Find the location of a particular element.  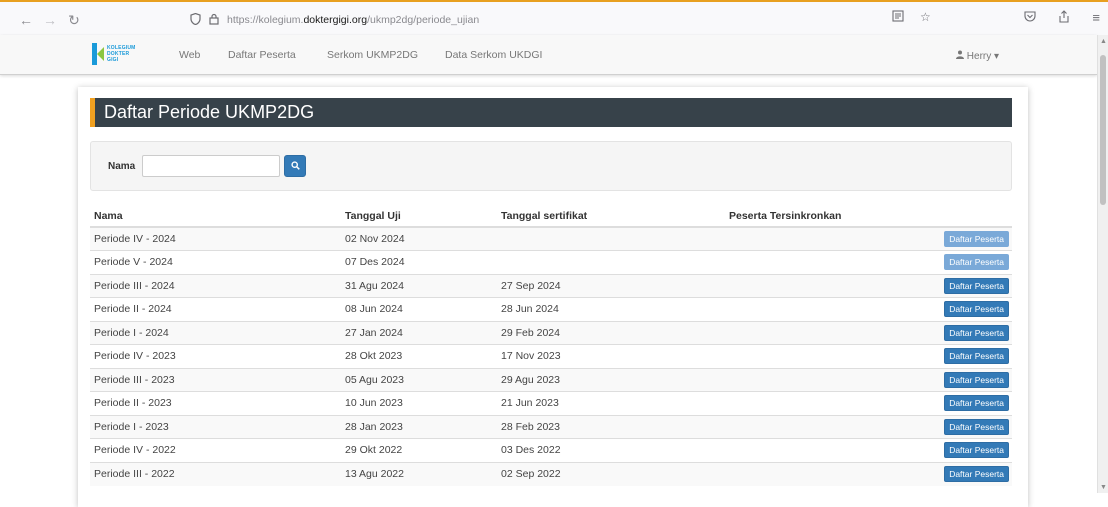

cell-tanggal-uji: 02 Nov 2024 is located at coordinates (419, 238).